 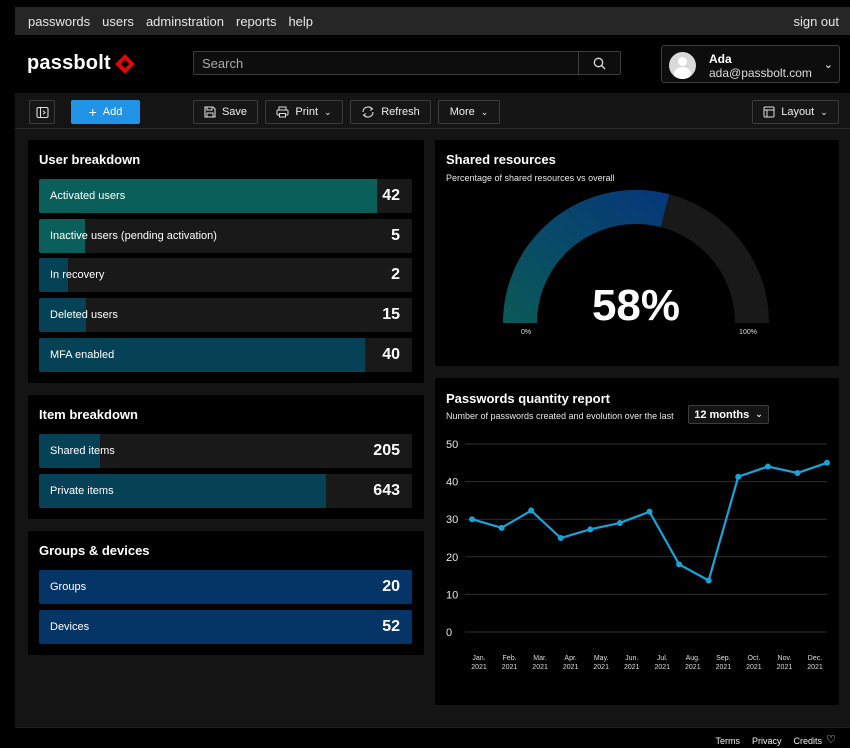 What do you see at coordinates (636, 305) in the screenshot?
I see `gauge-percent: 58%` at bounding box center [636, 305].